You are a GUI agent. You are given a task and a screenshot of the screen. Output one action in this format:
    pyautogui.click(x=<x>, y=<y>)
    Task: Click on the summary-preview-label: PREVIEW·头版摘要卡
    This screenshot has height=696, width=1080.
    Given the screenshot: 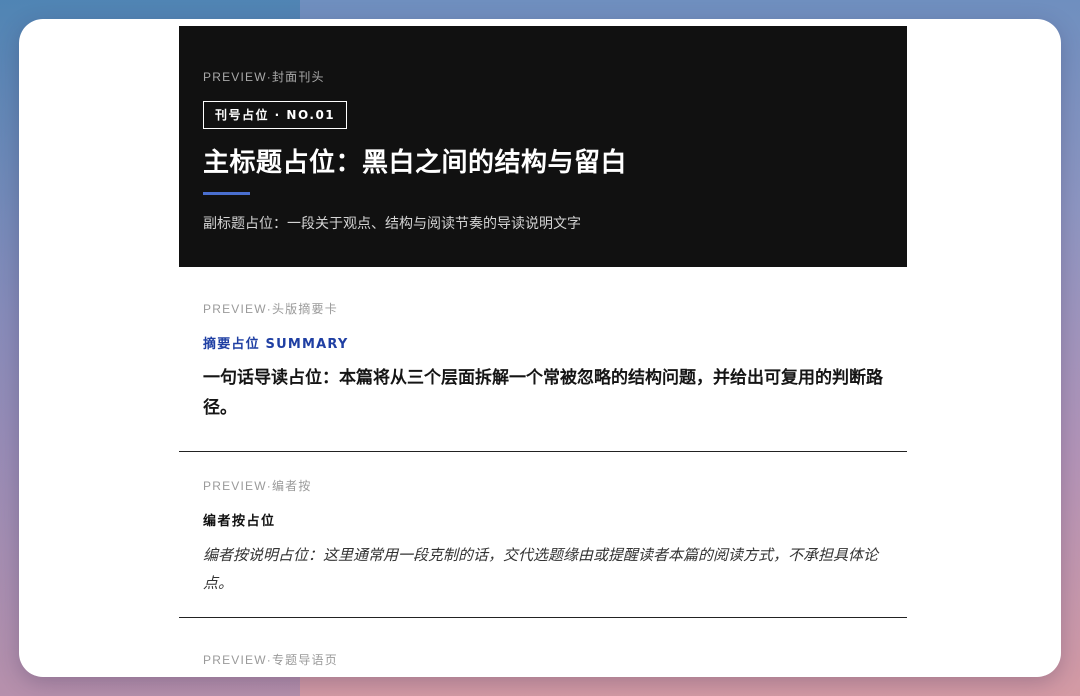 What is the action you would take?
    pyautogui.click(x=270, y=309)
    